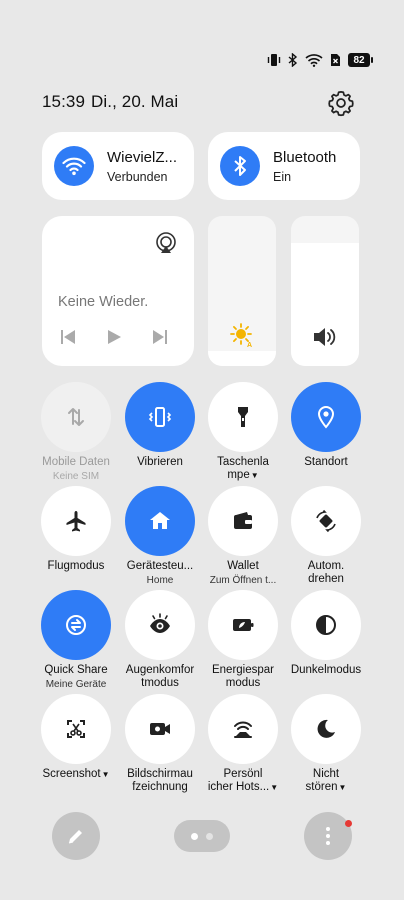 This screenshot has width=404, height=900. What do you see at coordinates (137, 176) in the screenshot?
I see `wifi-status: Verbunden` at bounding box center [137, 176].